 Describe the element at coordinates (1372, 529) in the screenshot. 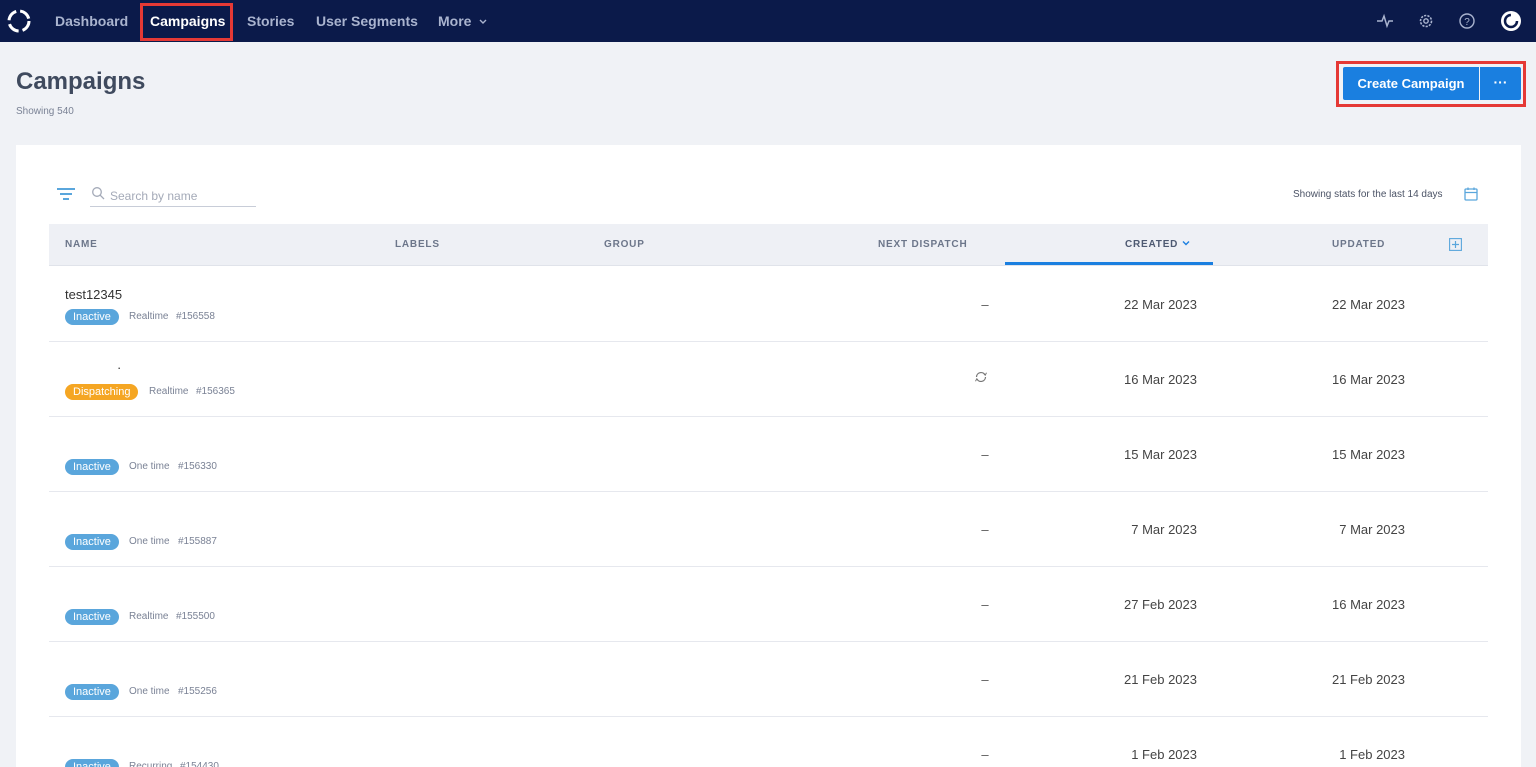

I see `updated-date: 7 Mar 2023` at that location.